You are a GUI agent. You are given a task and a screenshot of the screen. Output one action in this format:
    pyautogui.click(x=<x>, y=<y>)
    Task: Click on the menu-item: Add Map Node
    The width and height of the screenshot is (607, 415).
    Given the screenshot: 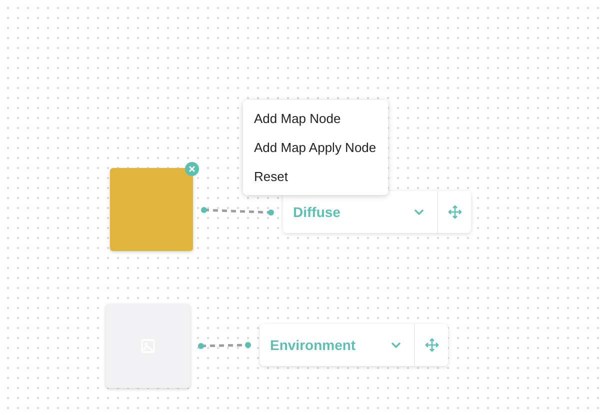 What is the action you would take?
    pyautogui.click(x=315, y=118)
    